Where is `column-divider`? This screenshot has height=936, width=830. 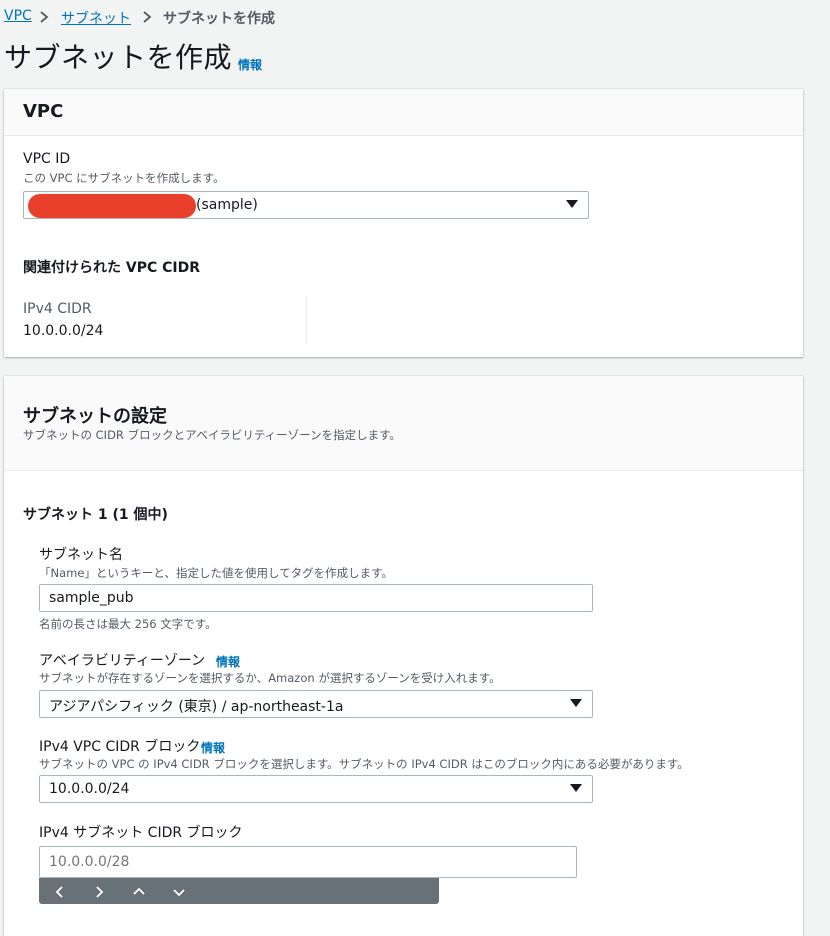 column-divider is located at coordinates (306, 320).